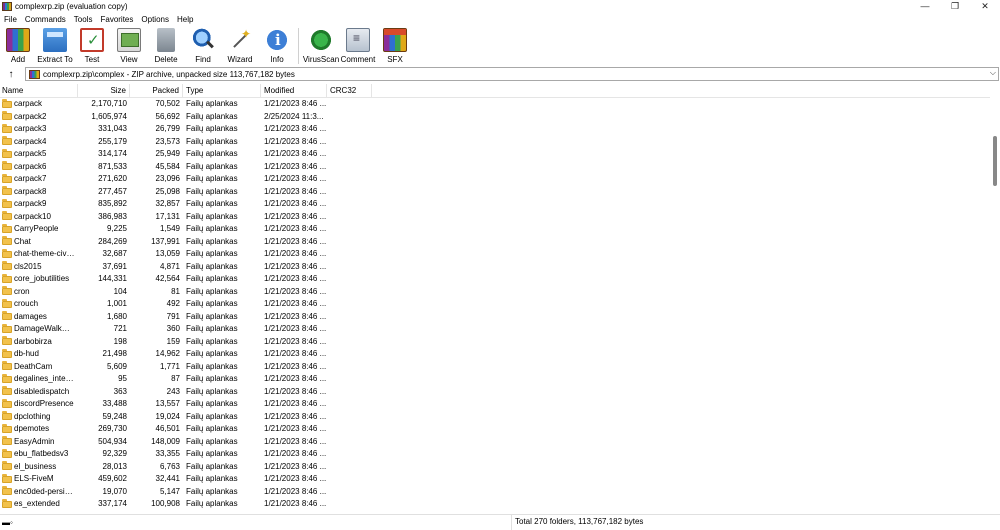  What do you see at coordinates (321, 45) in the screenshot?
I see `virusscan-button: VirusScan` at bounding box center [321, 45].